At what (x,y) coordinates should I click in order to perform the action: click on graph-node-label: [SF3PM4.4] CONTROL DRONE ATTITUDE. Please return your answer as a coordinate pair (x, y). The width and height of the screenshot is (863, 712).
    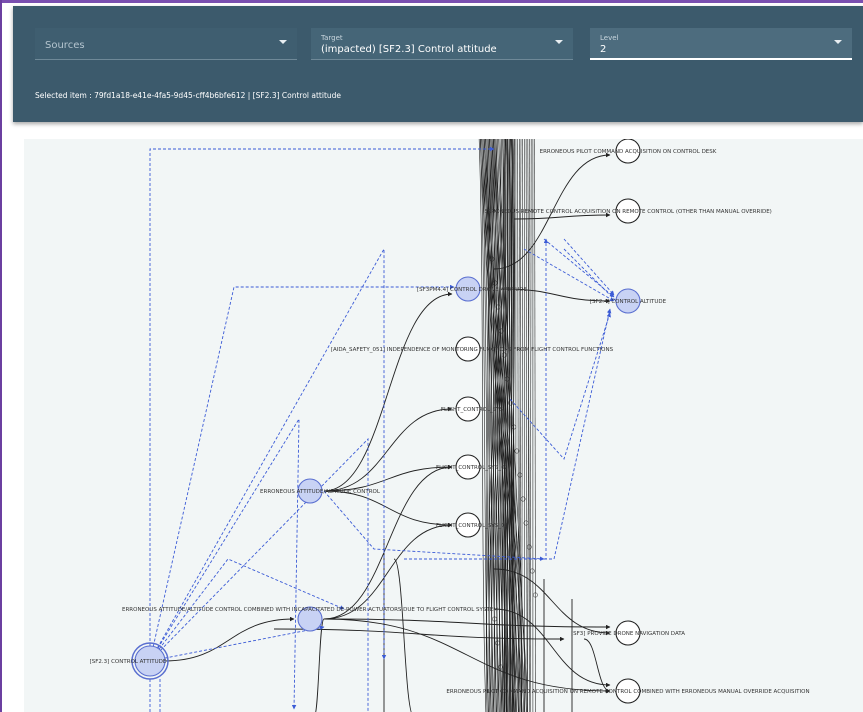
    Looking at the image, I should click on (472, 290).